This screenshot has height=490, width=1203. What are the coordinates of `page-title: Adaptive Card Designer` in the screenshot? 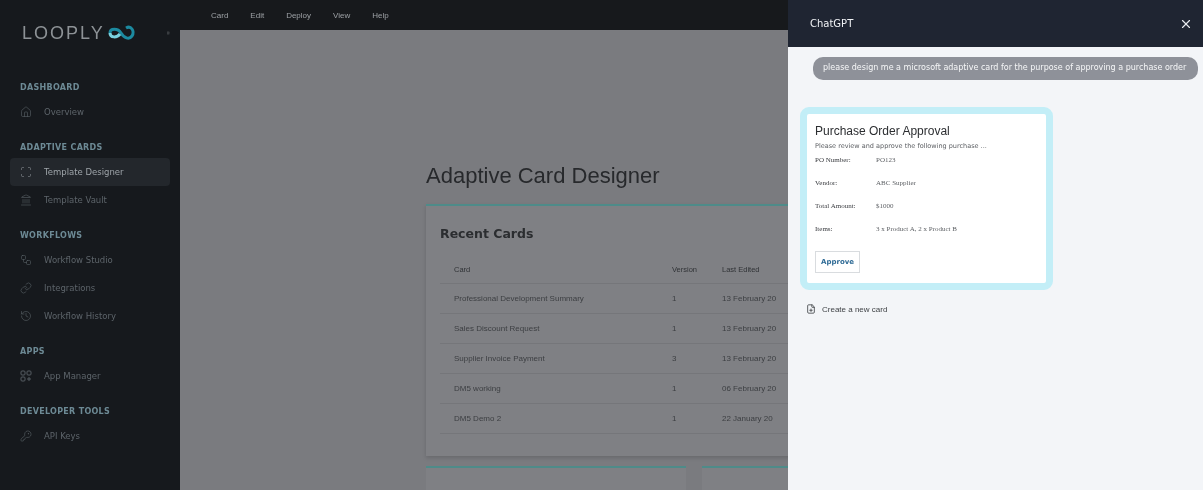 It's located at (543, 176).